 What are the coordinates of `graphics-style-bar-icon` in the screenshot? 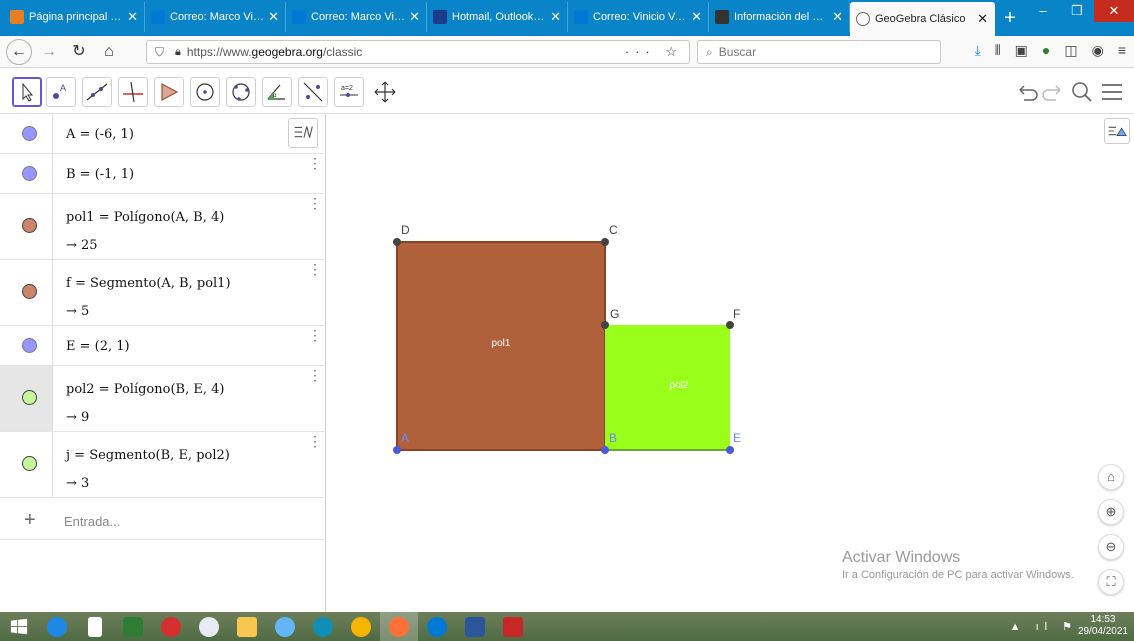 It's located at (1117, 131).